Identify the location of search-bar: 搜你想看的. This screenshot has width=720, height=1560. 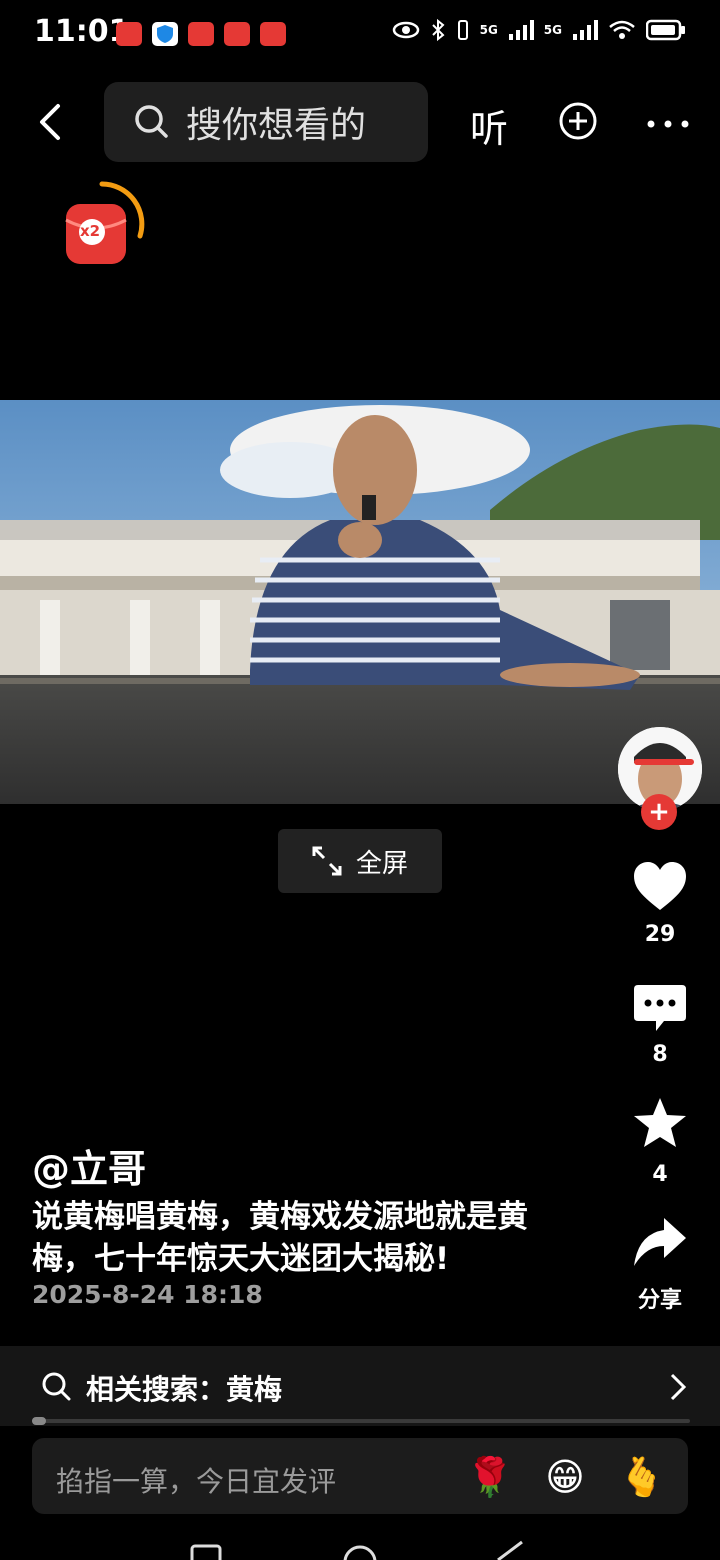
(266, 122).